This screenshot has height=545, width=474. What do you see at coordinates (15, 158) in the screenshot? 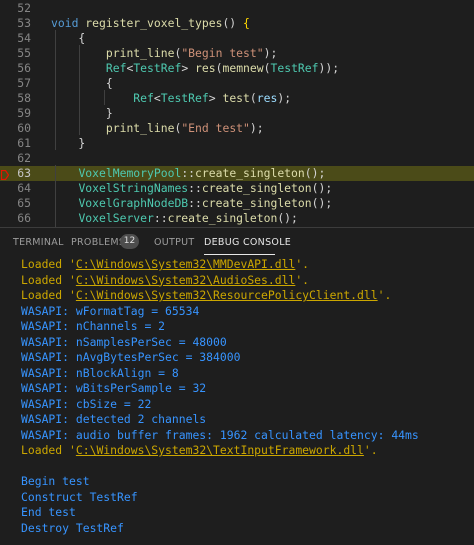
I see `line-number: 62` at bounding box center [15, 158].